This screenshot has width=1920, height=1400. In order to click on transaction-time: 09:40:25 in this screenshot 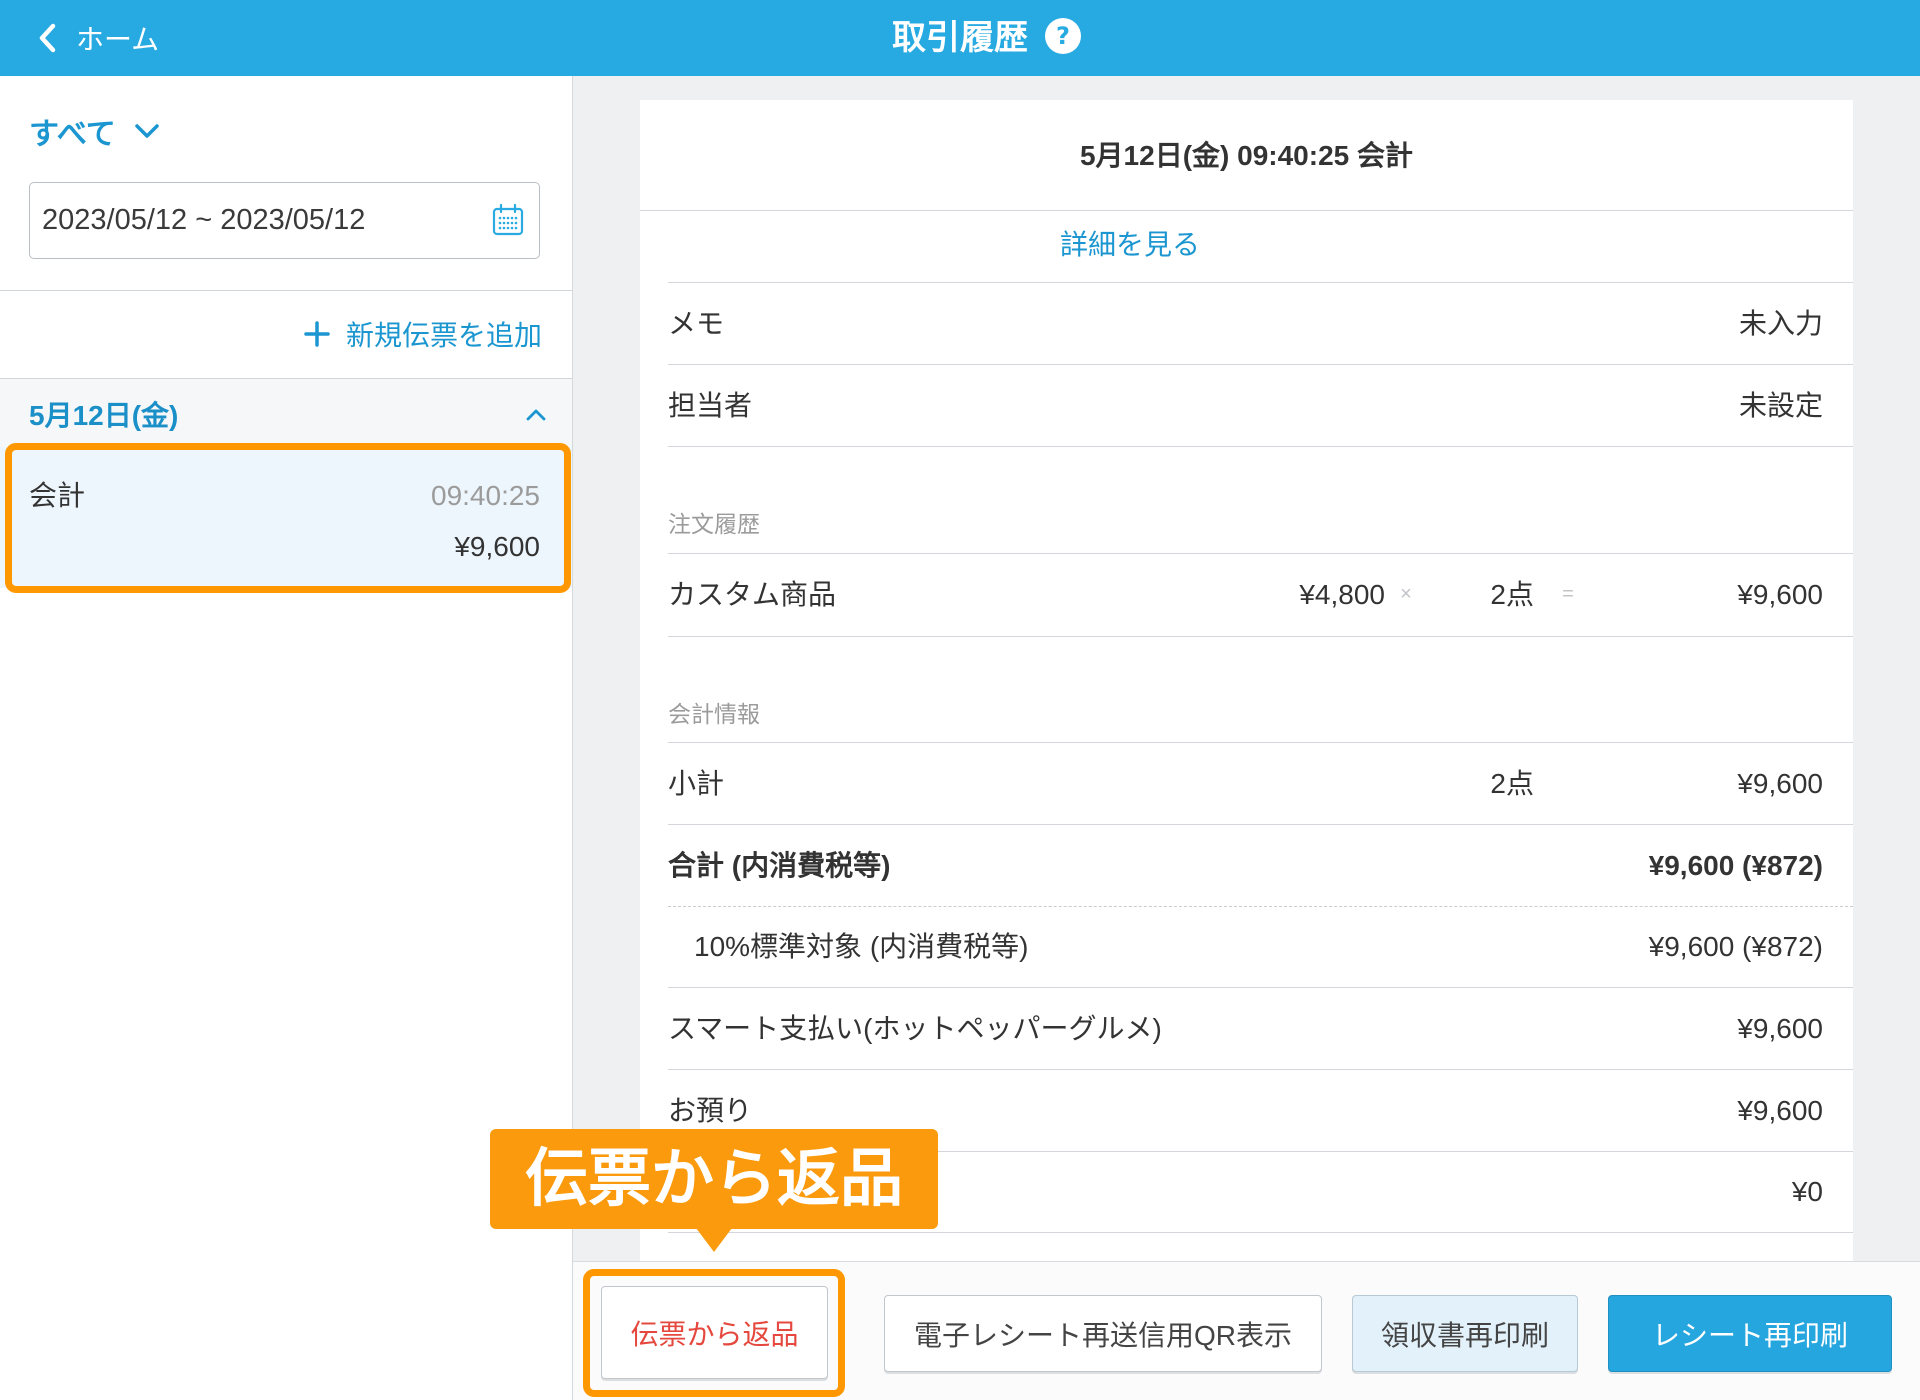, I will do `click(485, 495)`.